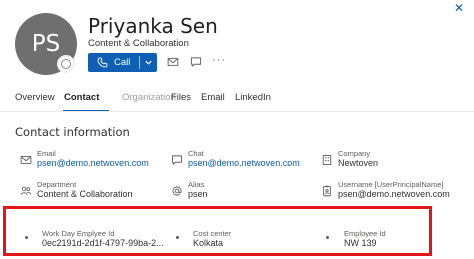 Image resolution: width=474 pixels, height=259 pixels. Describe the element at coordinates (196, 153) in the screenshot. I see `chat-label: Chat` at that location.